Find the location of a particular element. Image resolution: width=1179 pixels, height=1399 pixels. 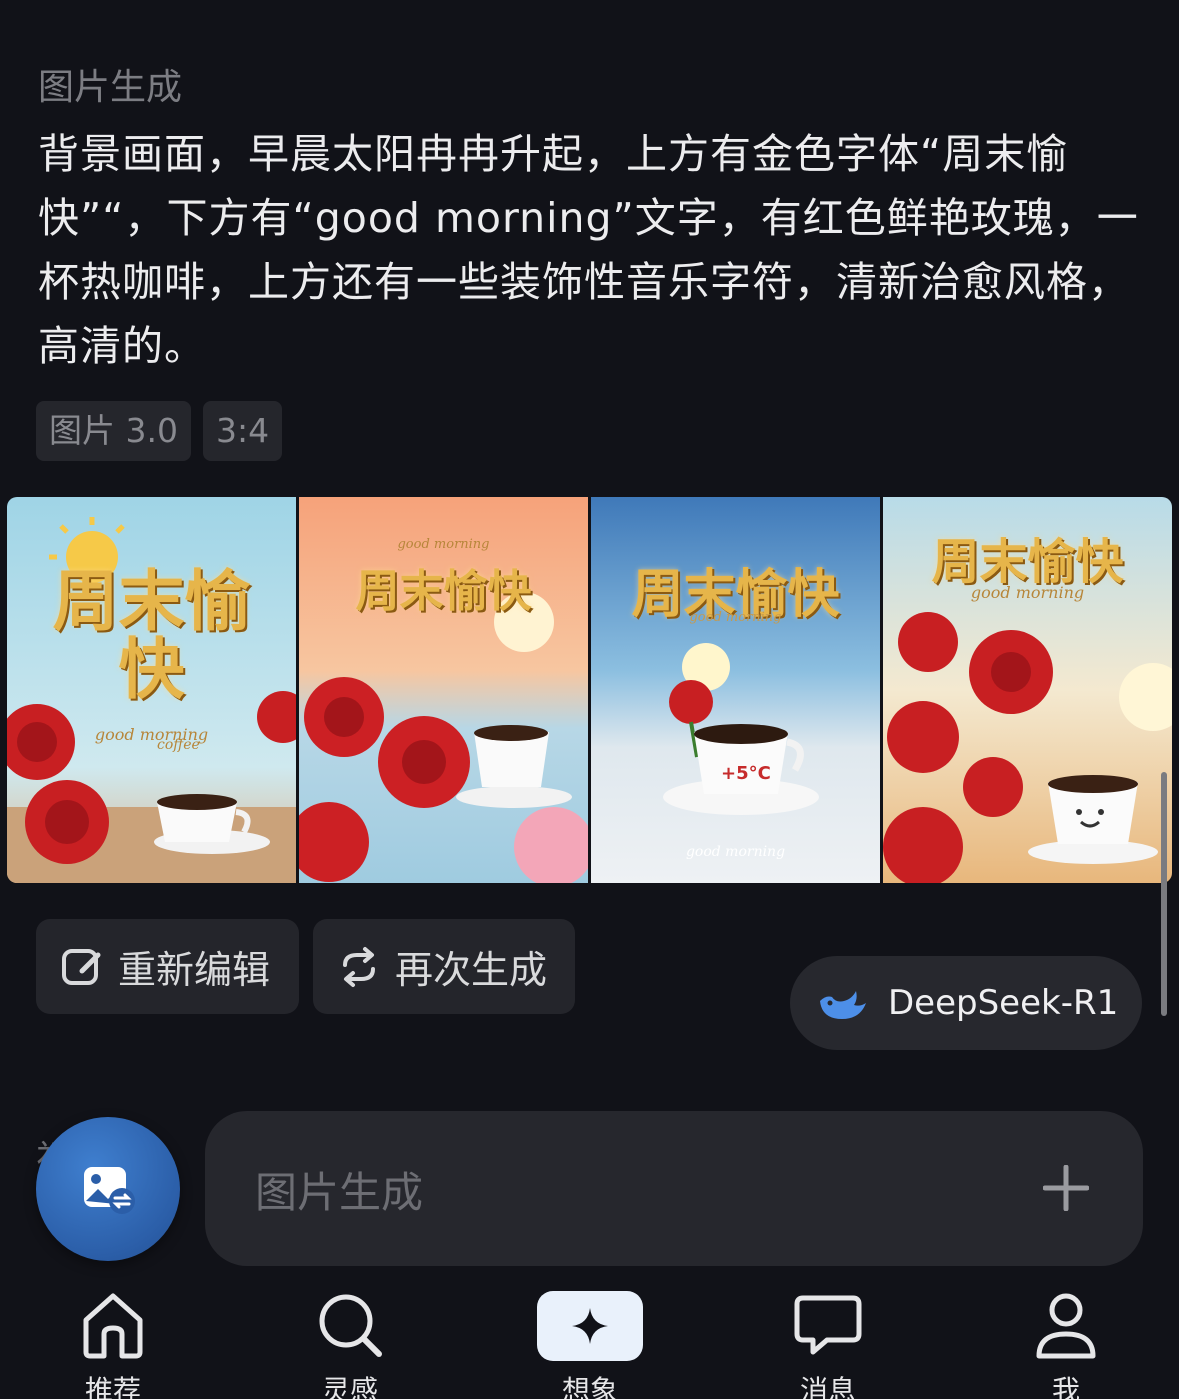

prompt-input: 图片生成 is located at coordinates (674, 1188).